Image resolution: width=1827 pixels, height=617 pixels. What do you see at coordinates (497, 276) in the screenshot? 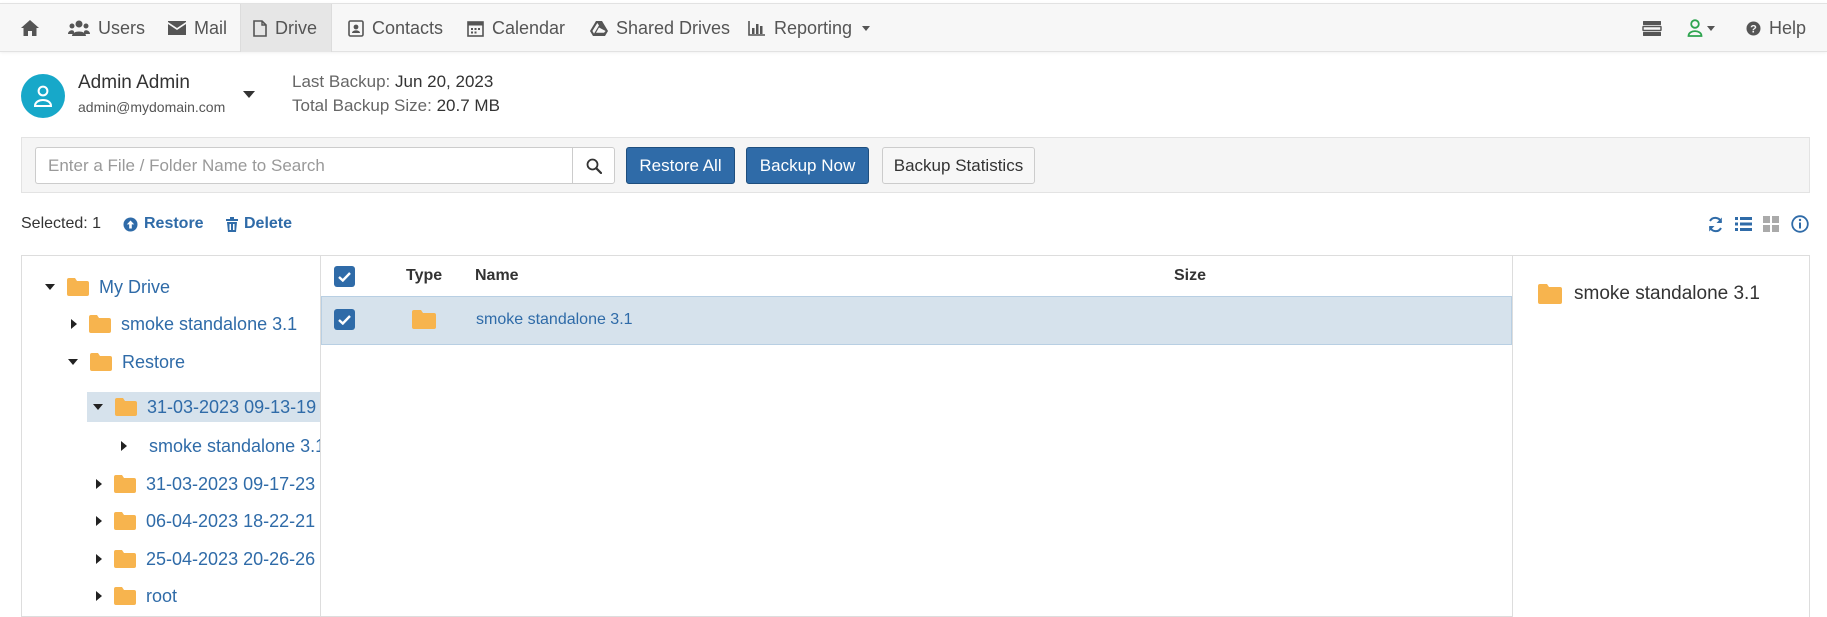
I see `column-header-name: Name` at bounding box center [497, 276].